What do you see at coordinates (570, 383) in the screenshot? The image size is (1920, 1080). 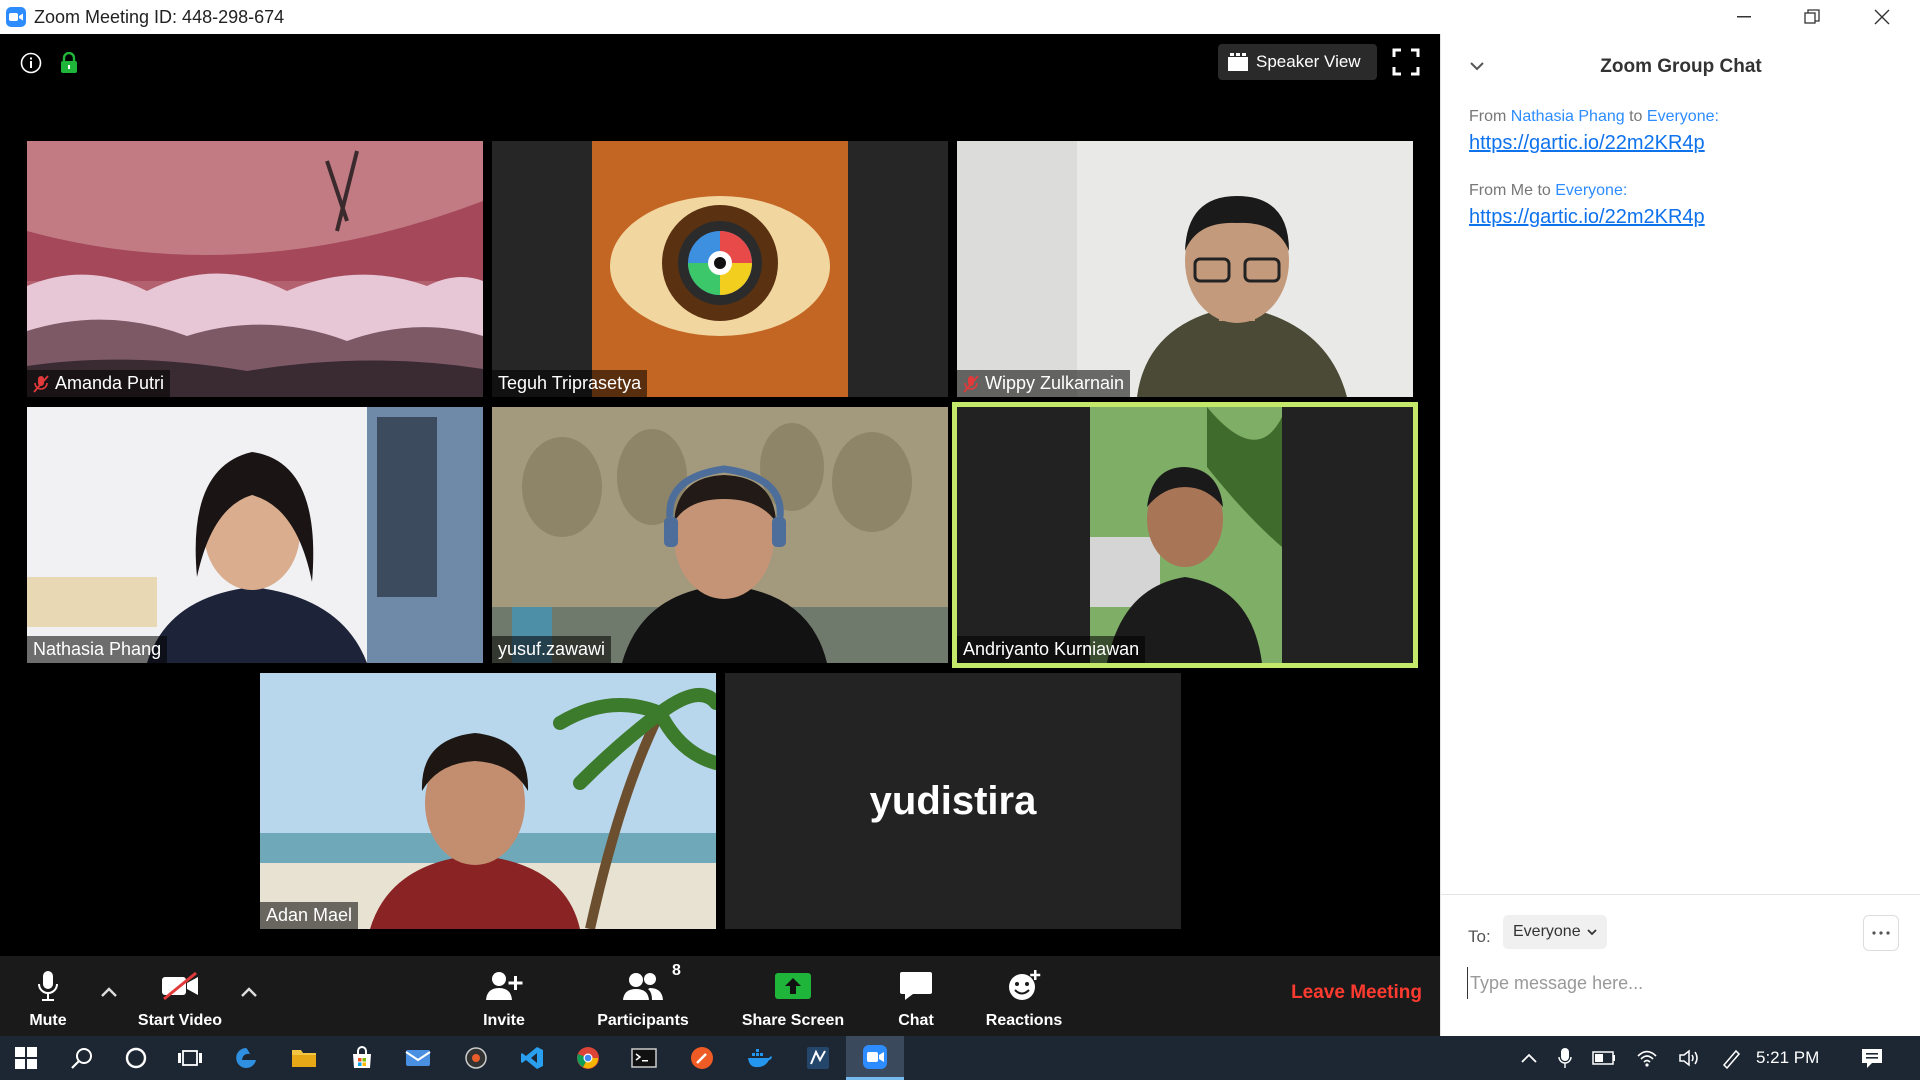 I see `participant-name: Teguh Triprasetya` at bounding box center [570, 383].